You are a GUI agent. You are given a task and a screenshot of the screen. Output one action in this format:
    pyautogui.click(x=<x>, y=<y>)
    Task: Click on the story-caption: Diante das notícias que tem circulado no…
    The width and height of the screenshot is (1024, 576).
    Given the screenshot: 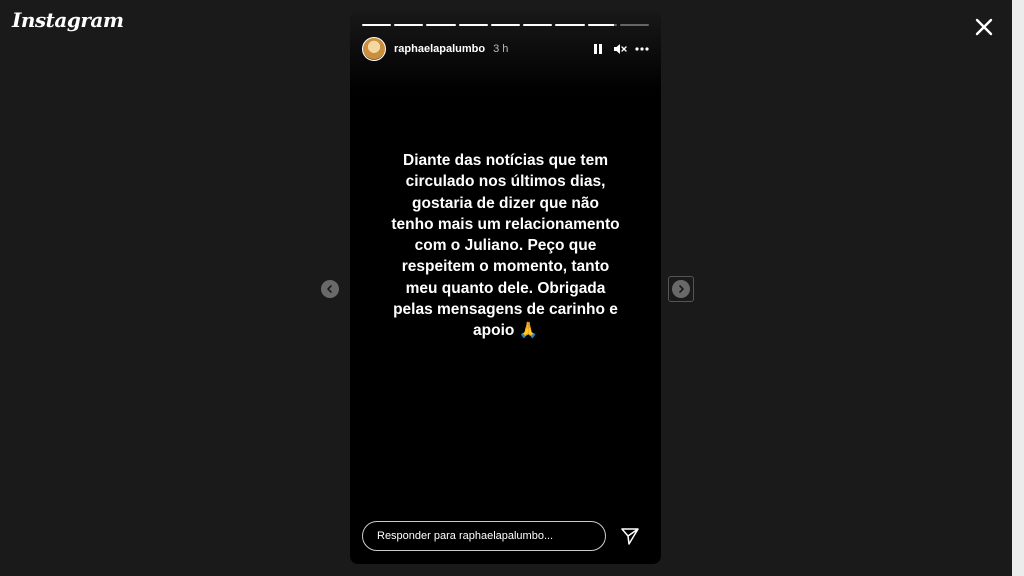 What is the action you would take?
    pyautogui.click(x=505, y=246)
    